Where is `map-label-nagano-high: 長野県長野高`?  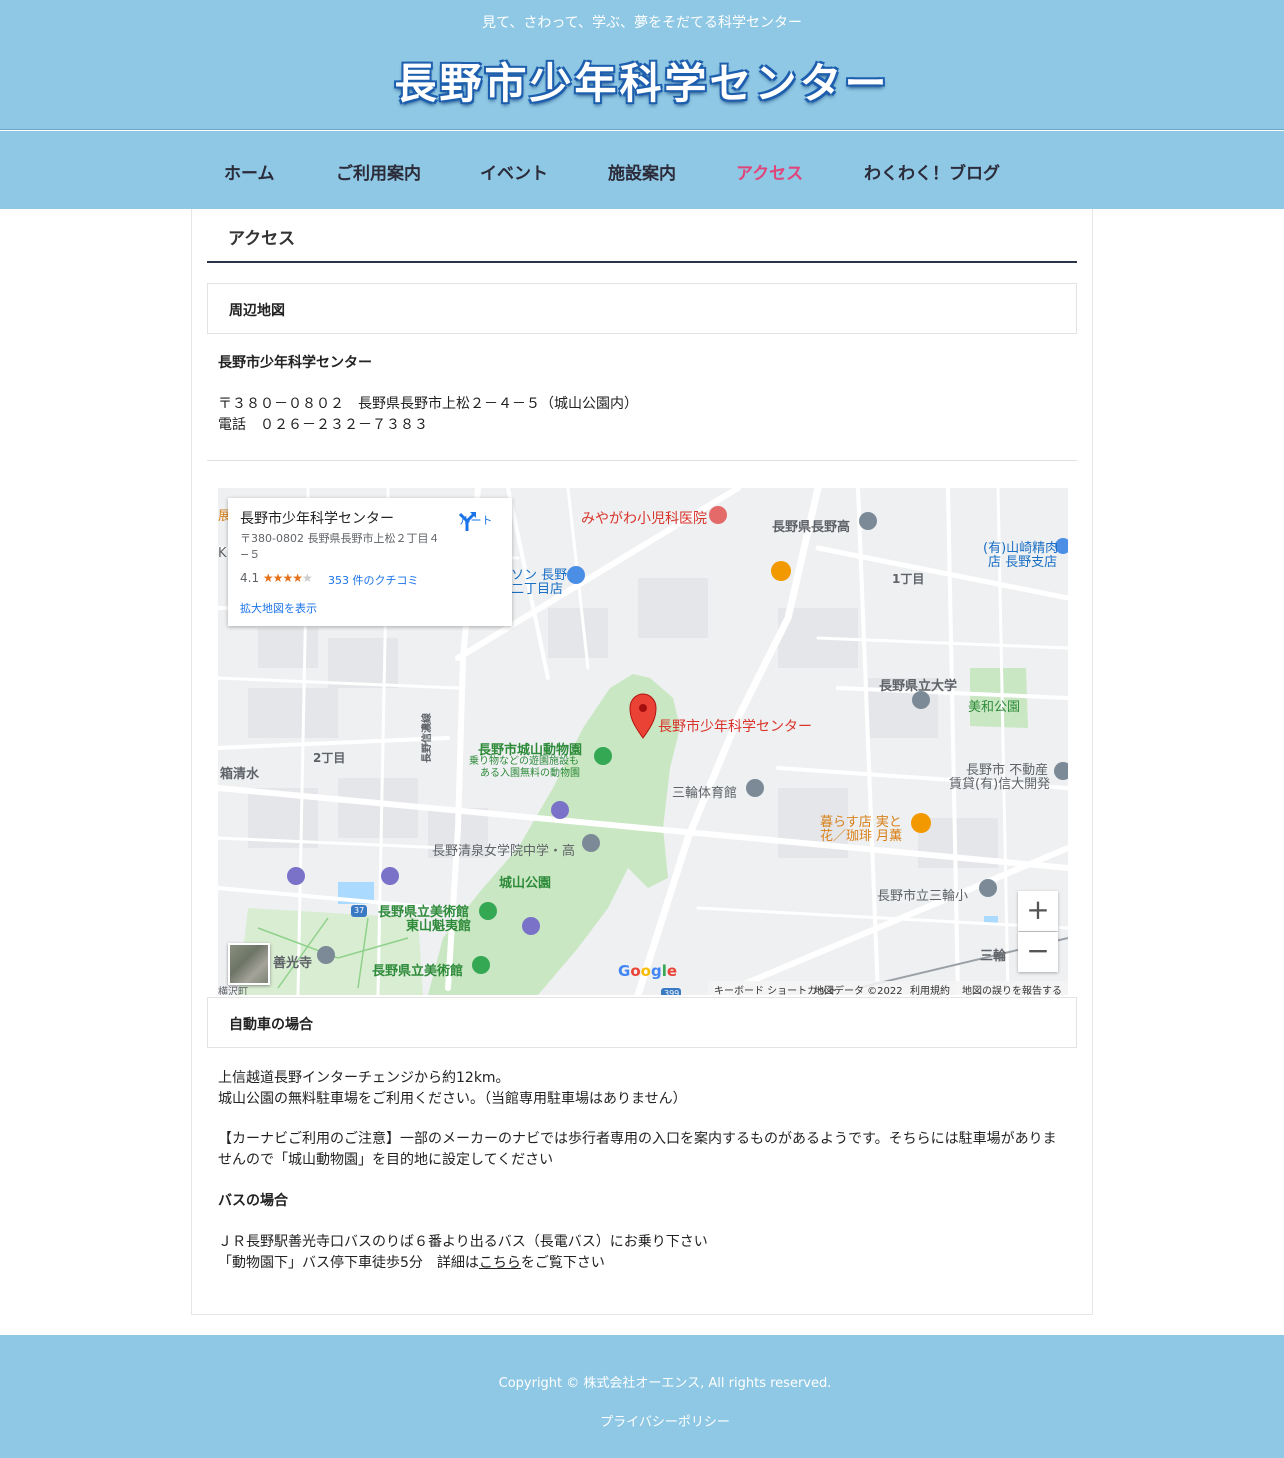 map-label-nagano-high: 長野県長野高 is located at coordinates (811, 525).